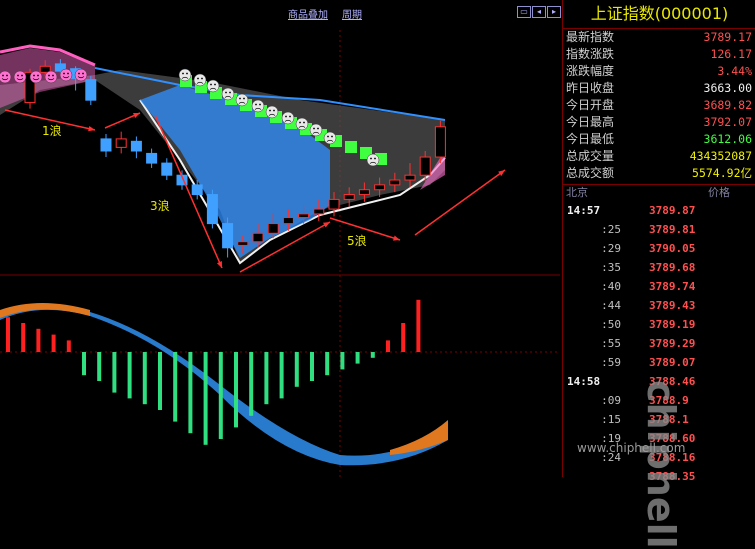 The width and height of the screenshot is (755, 549). I want to click on next-icon: ▸, so click(554, 12).